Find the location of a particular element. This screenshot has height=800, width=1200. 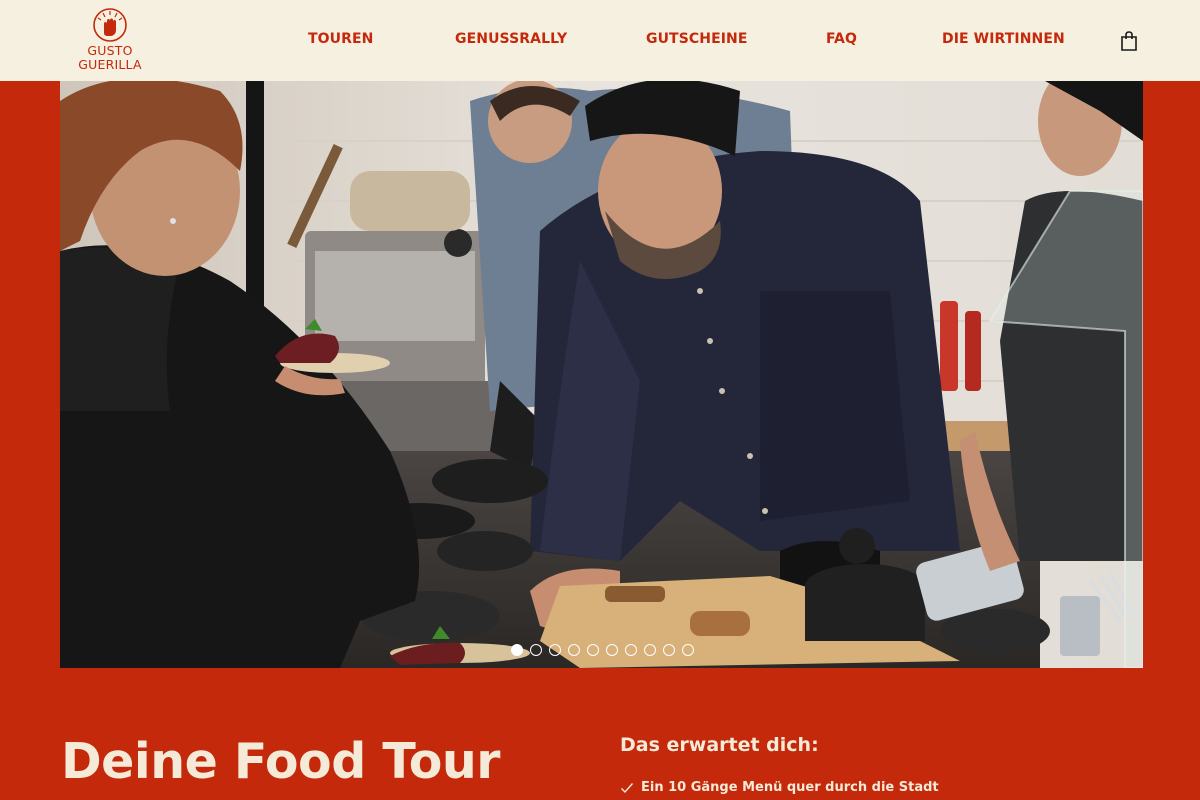

shopping-bag-icon is located at coordinates (1129, 41).